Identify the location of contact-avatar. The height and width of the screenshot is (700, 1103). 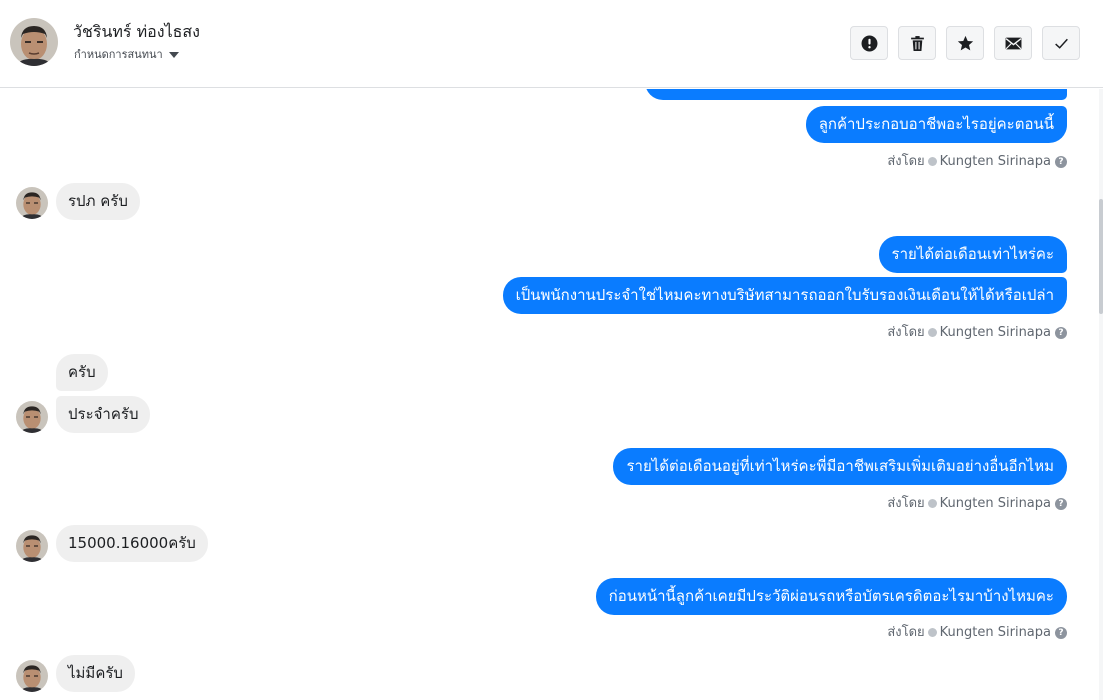
(34, 42).